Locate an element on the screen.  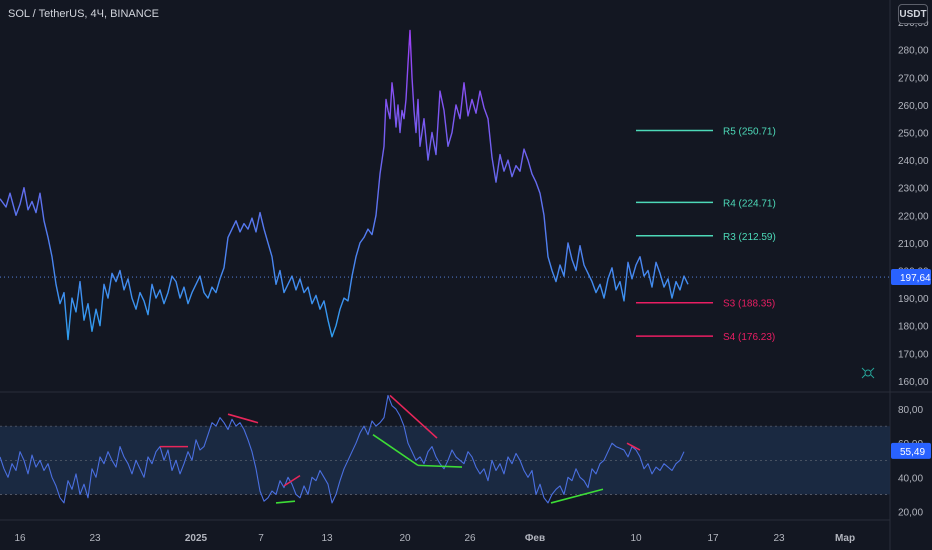
time-tick-label: 13 is located at coordinates (327, 538).